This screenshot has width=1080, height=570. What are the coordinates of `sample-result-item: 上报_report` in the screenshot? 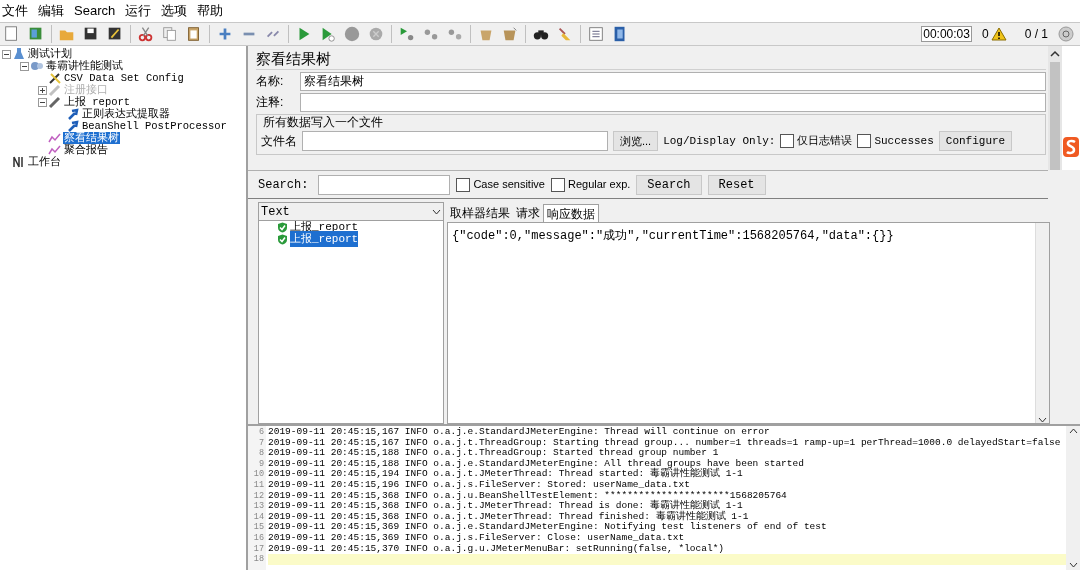 It's located at (324, 239).